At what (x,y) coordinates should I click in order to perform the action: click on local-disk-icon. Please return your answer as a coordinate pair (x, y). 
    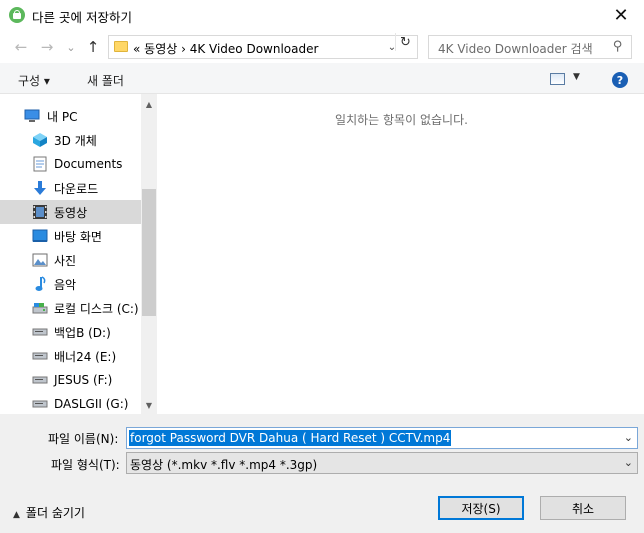
    Looking at the image, I should click on (40, 308).